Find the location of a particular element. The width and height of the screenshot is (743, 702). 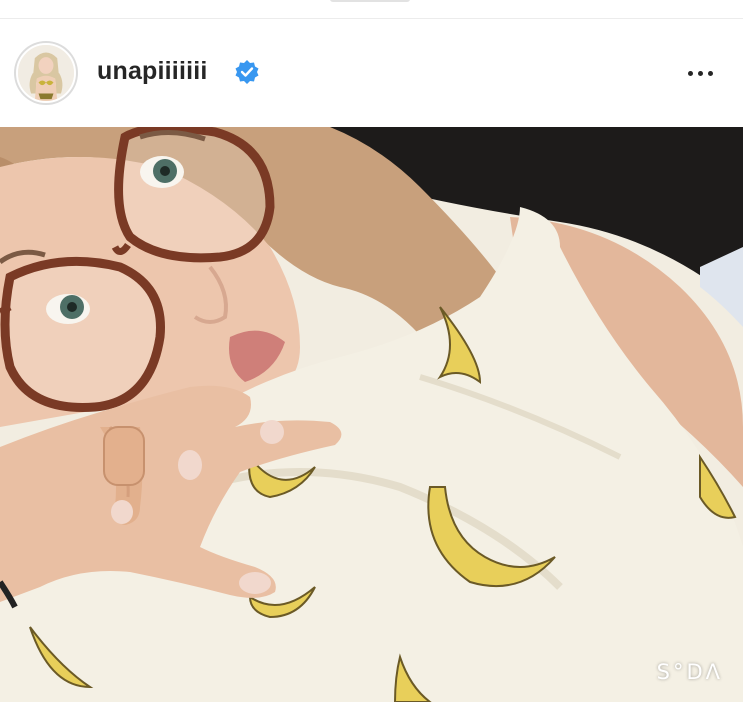

username: unapiiiiiii is located at coordinates (152, 71).